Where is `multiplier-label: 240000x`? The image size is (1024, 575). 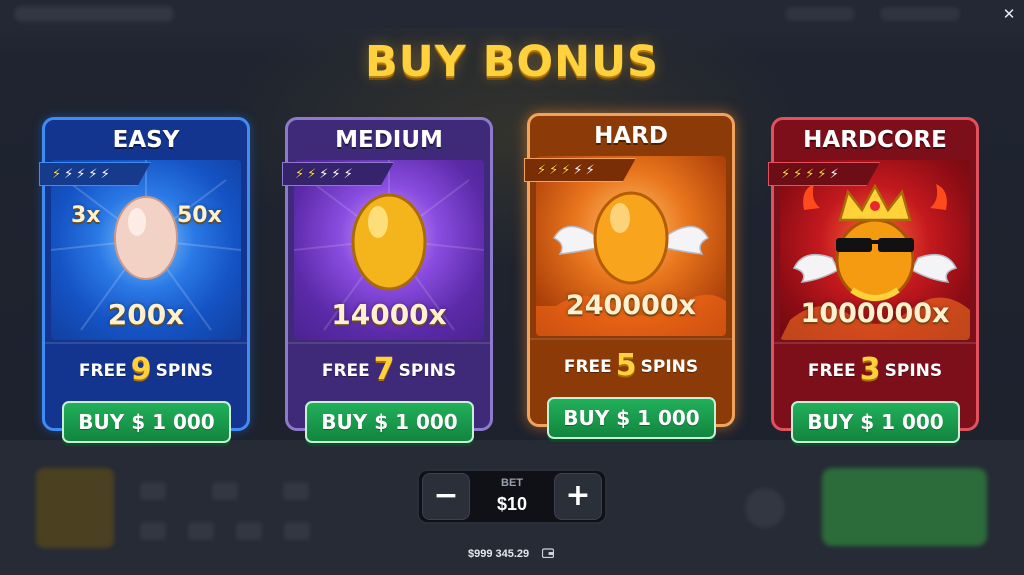
multiplier-label: 240000x is located at coordinates (631, 305).